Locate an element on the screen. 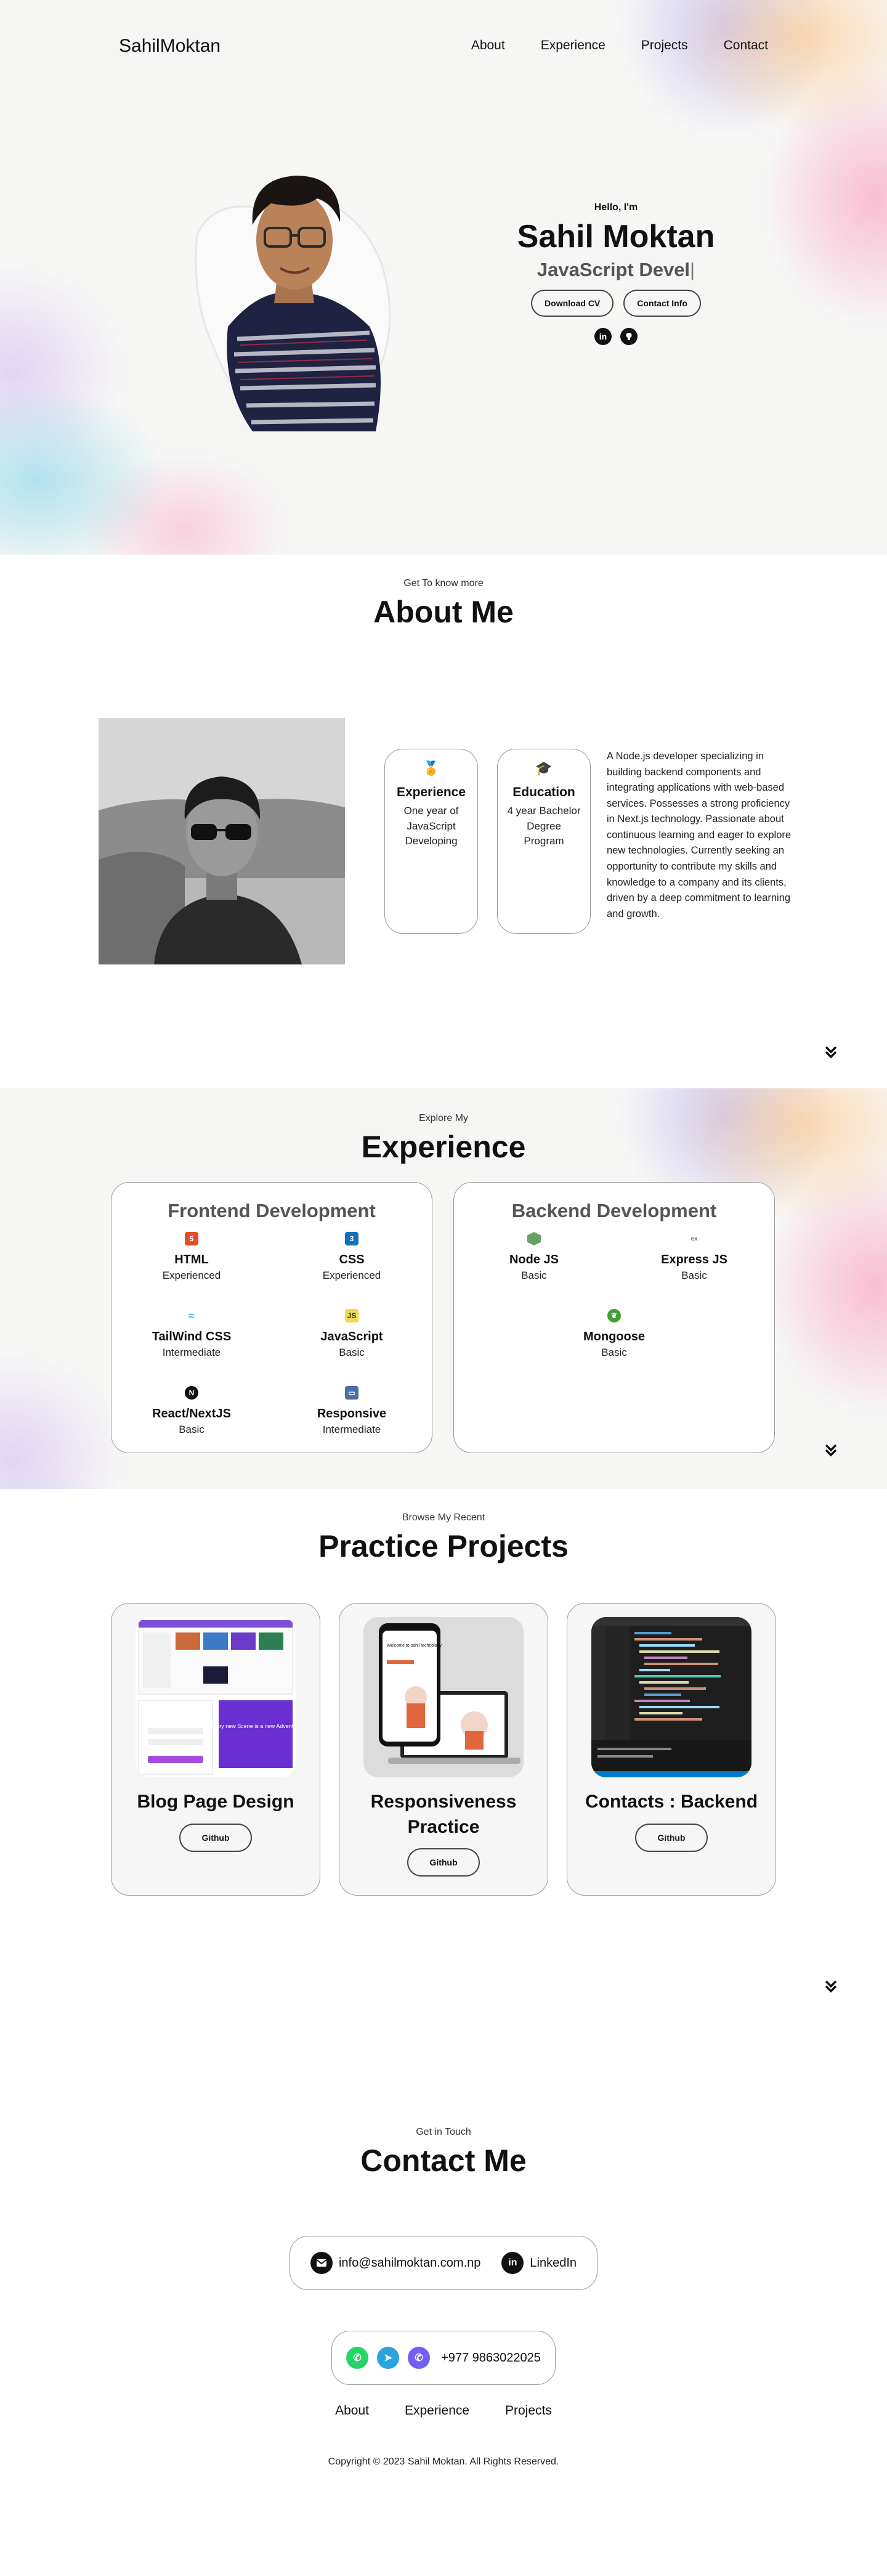 The image size is (887, 2576). hero-buttons: Download CV Contact Info is located at coordinates (616, 303).